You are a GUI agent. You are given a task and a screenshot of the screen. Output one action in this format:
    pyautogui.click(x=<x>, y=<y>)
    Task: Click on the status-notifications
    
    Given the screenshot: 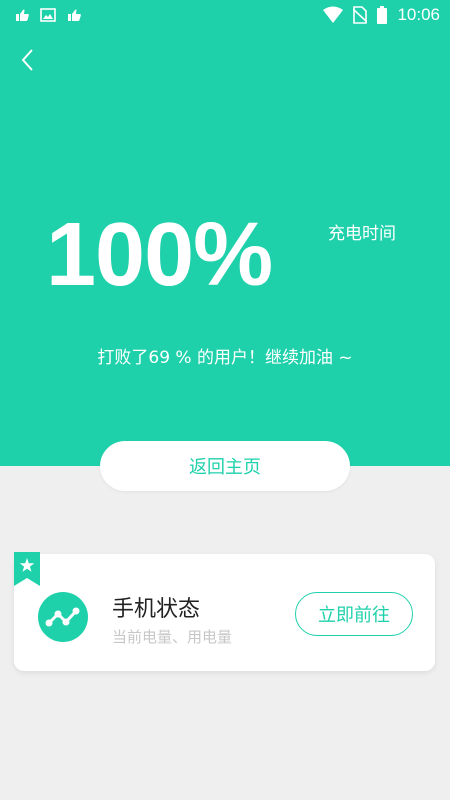 What is the action you would take?
    pyautogui.click(x=48, y=15)
    